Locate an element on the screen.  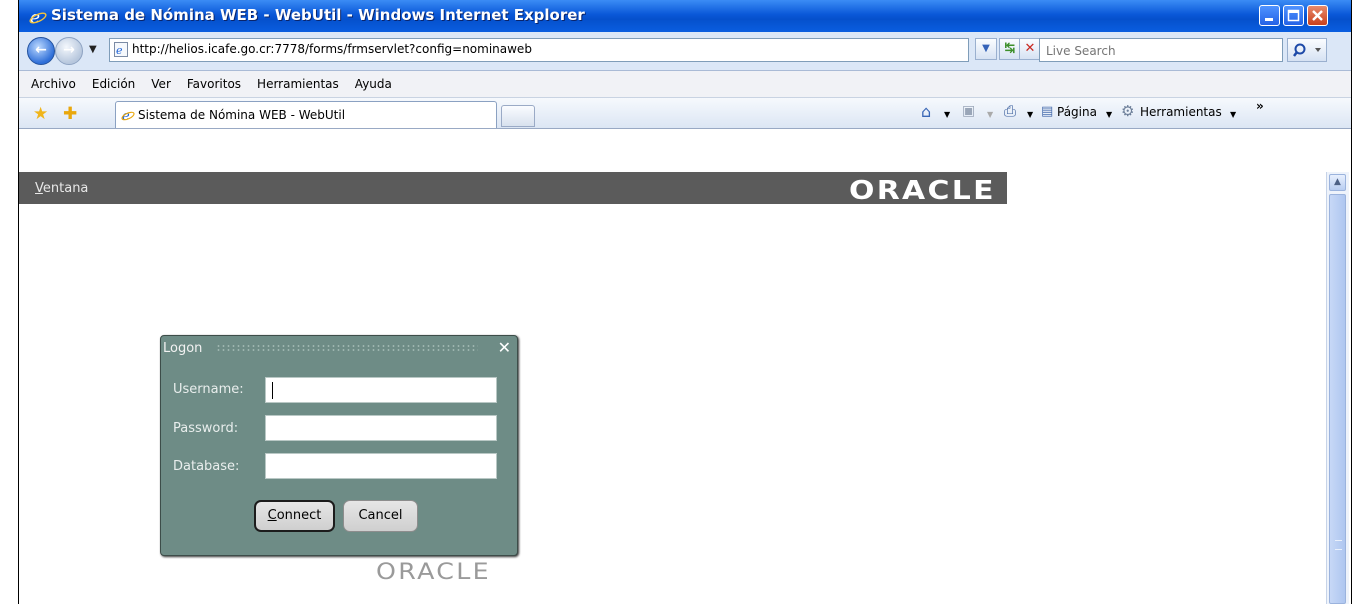
home-dropdown-icon: ▼ is located at coordinates (947, 114).